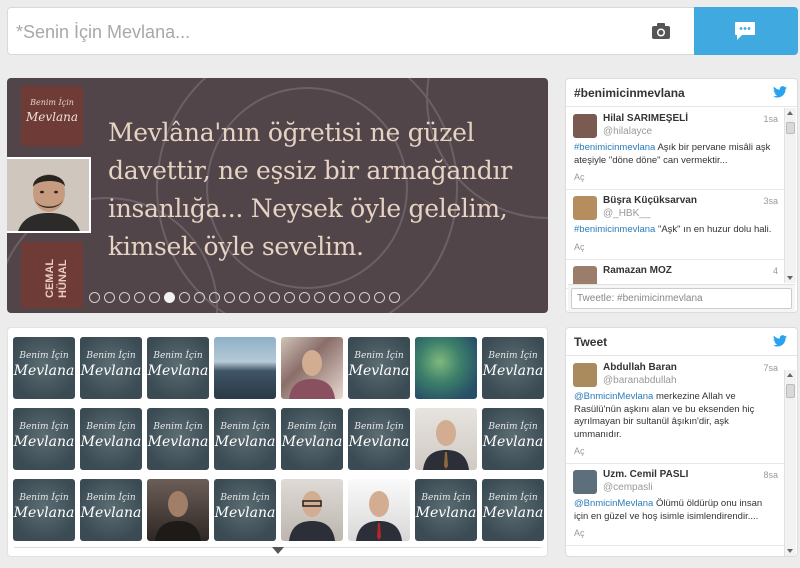 The height and width of the screenshot is (568, 800). I want to click on tweet-author-handle: @cempasli, so click(690, 487).